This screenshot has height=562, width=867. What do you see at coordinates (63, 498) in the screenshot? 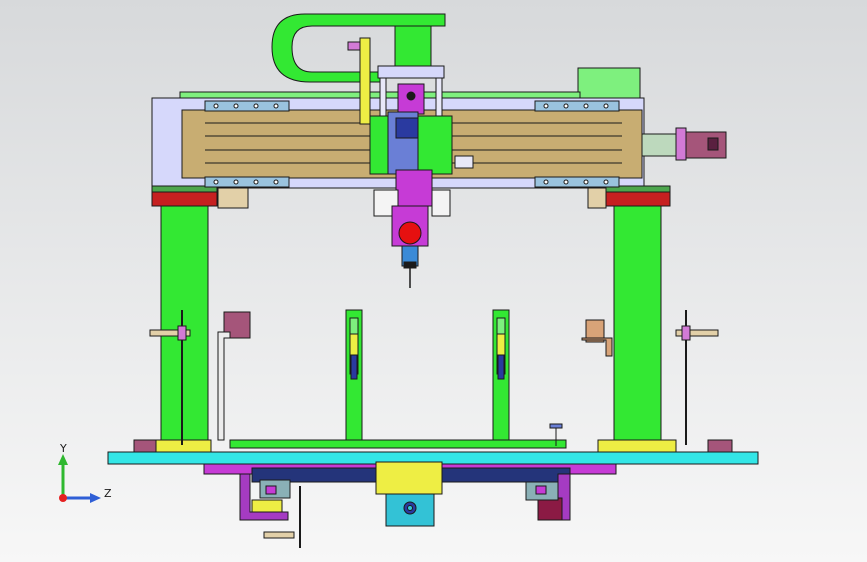
I see `origin-dot` at bounding box center [63, 498].